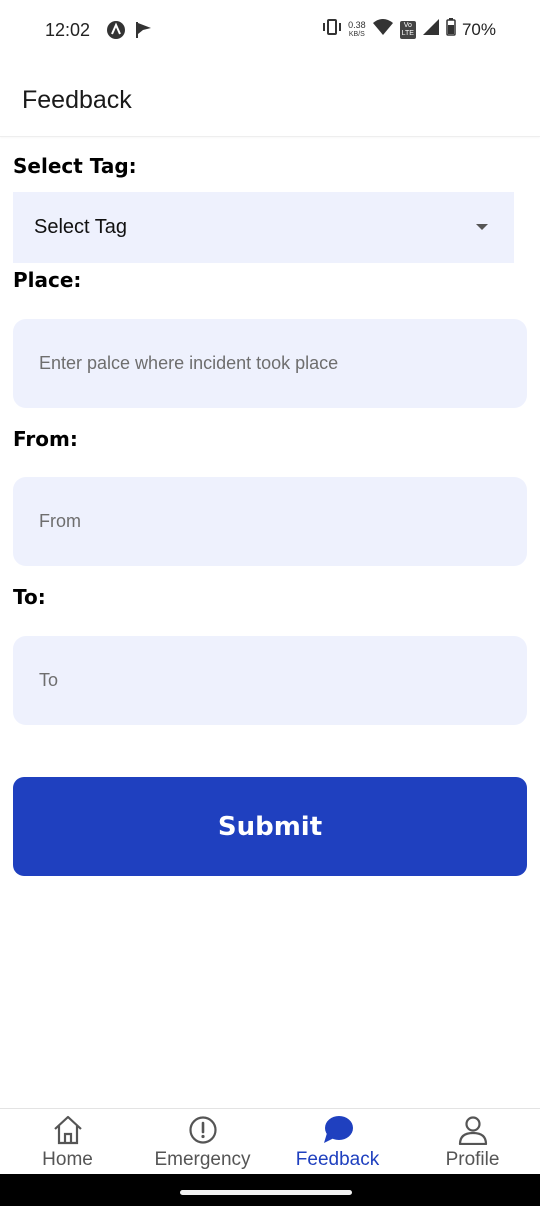 The image size is (540, 1206). I want to click on volte-badge: Vo LTE, so click(407, 29).